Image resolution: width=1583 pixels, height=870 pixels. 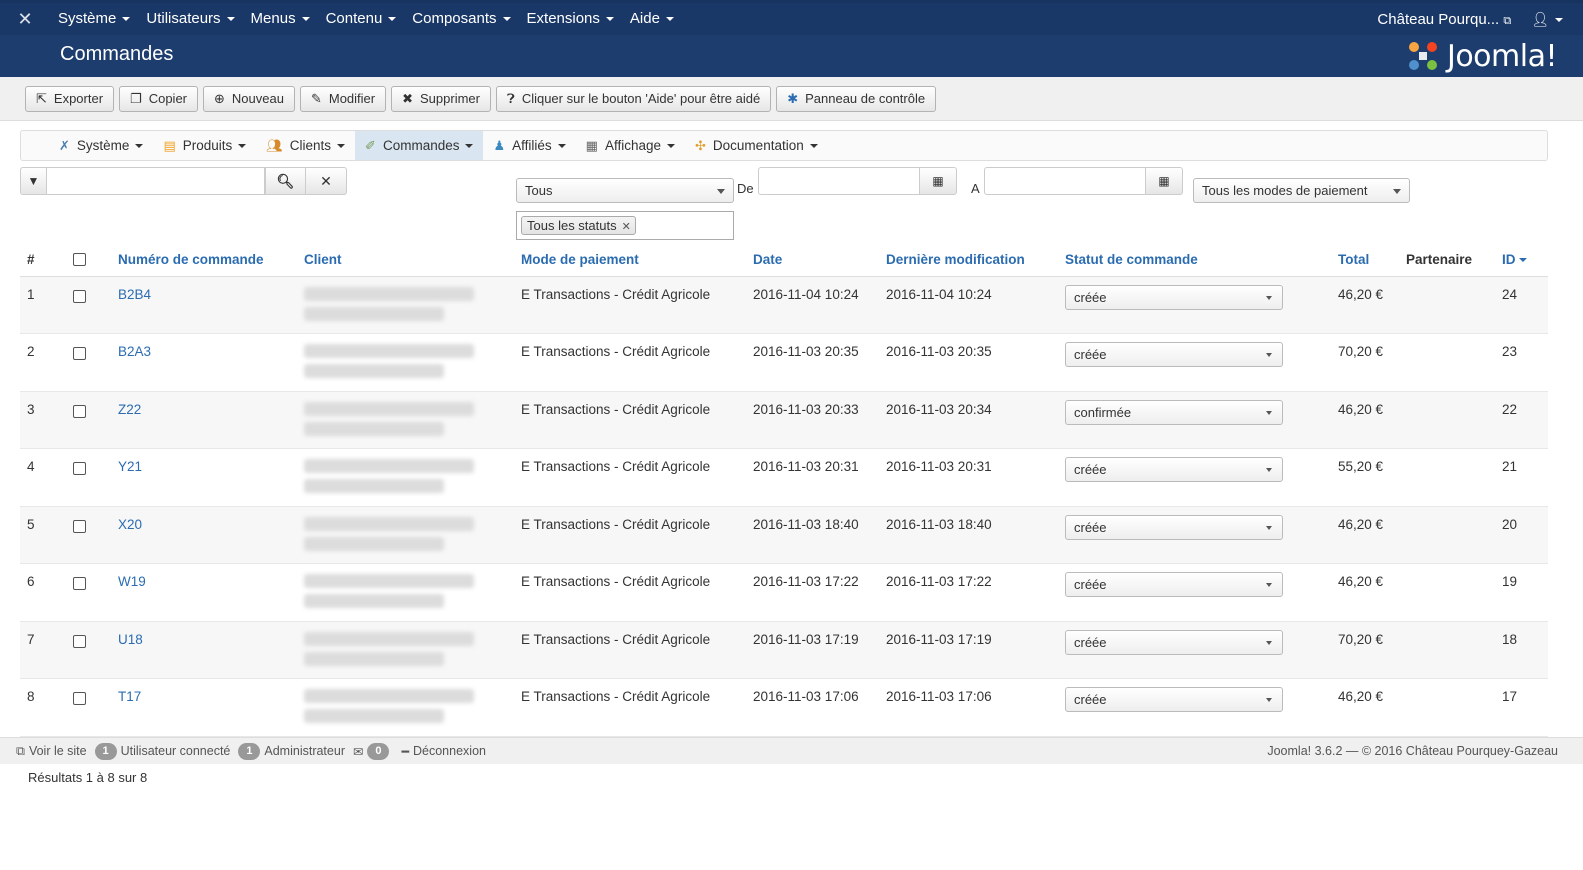 I want to click on order-number-link: U18, so click(x=130, y=639).